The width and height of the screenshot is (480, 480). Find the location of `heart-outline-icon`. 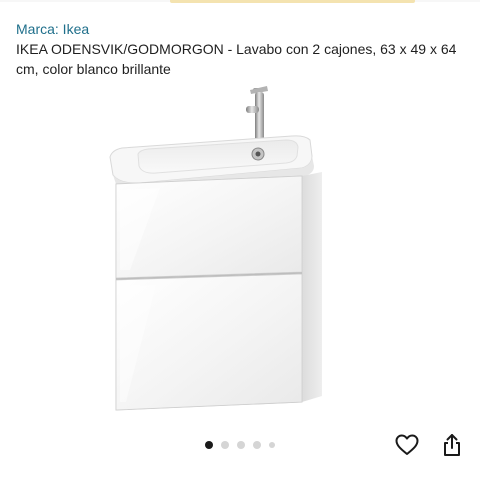

heart-outline-icon is located at coordinates (407, 444).